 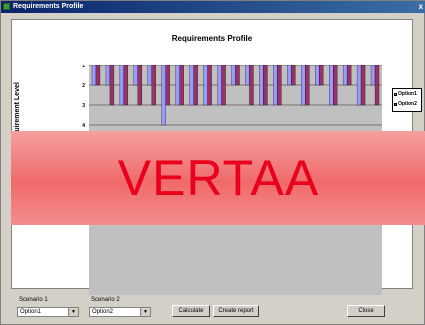 I want to click on chart-legend: Option1 Option2, so click(x=407, y=100).